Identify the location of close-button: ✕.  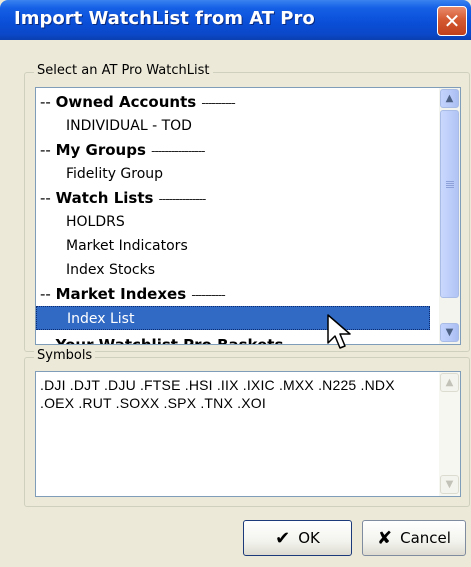
(452, 21).